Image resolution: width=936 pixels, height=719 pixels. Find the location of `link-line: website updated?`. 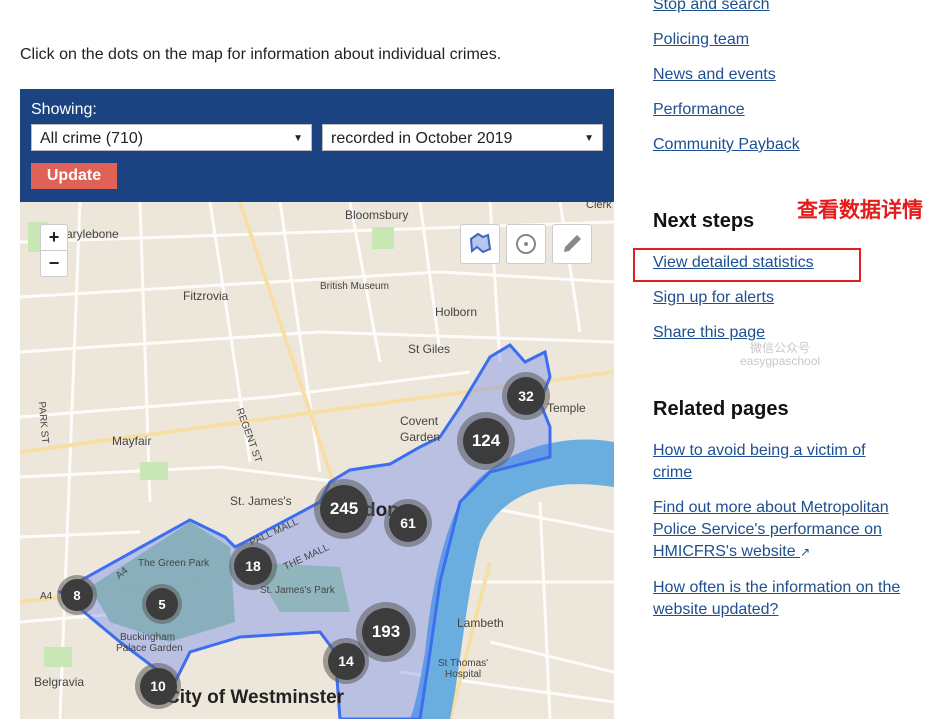

link-line: website updated? is located at coordinates (716, 609).